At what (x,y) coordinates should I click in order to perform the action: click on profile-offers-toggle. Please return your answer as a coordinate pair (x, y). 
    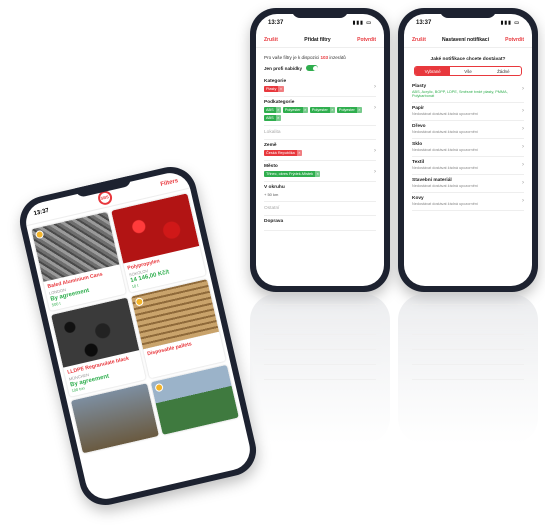
    Looking at the image, I should click on (312, 68).